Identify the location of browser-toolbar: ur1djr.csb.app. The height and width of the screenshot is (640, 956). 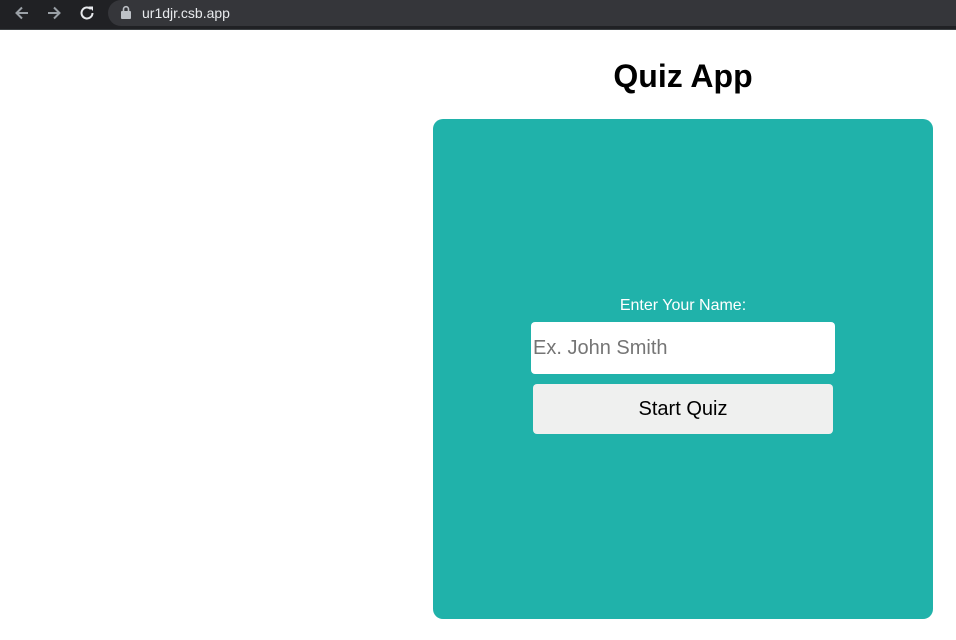
(478, 15).